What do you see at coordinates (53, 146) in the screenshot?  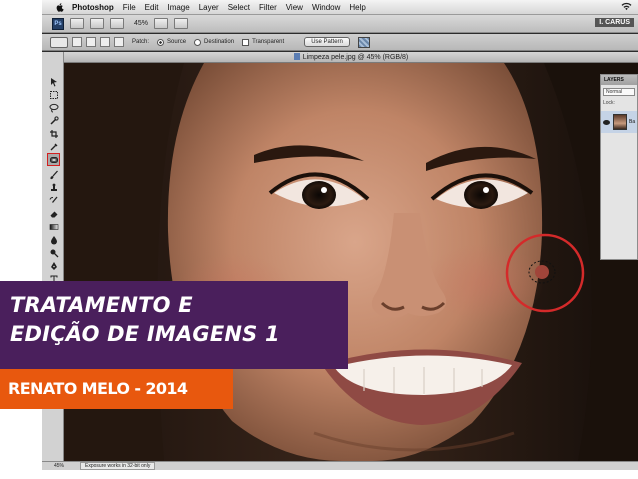 I see `eyedropper-icon` at bounding box center [53, 146].